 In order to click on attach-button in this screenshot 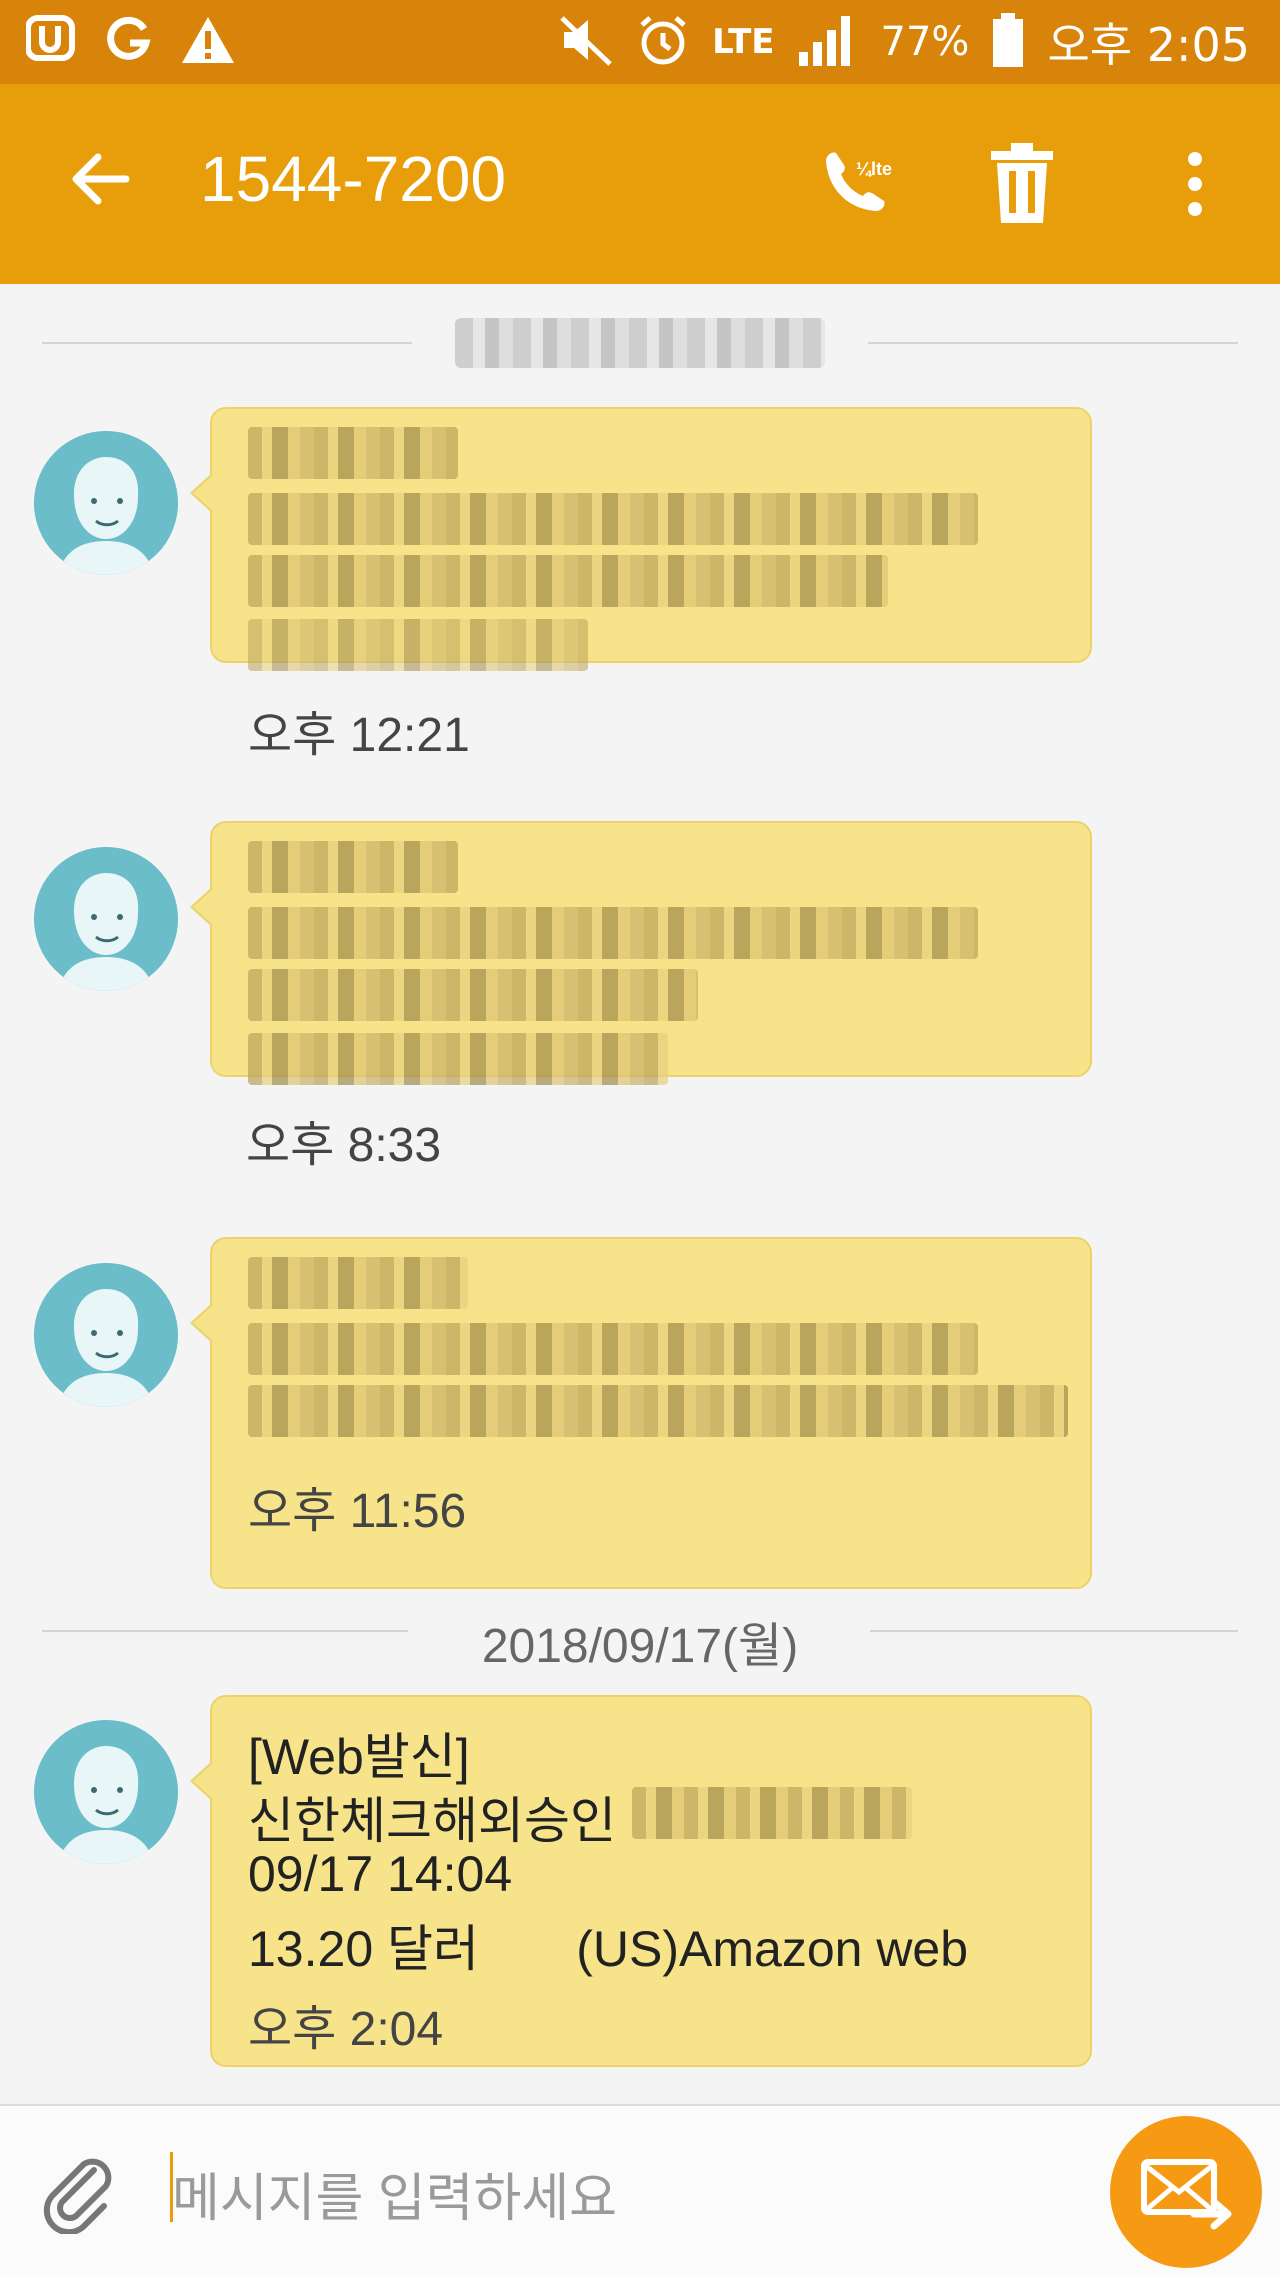, I will do `click(80, 2193)`.